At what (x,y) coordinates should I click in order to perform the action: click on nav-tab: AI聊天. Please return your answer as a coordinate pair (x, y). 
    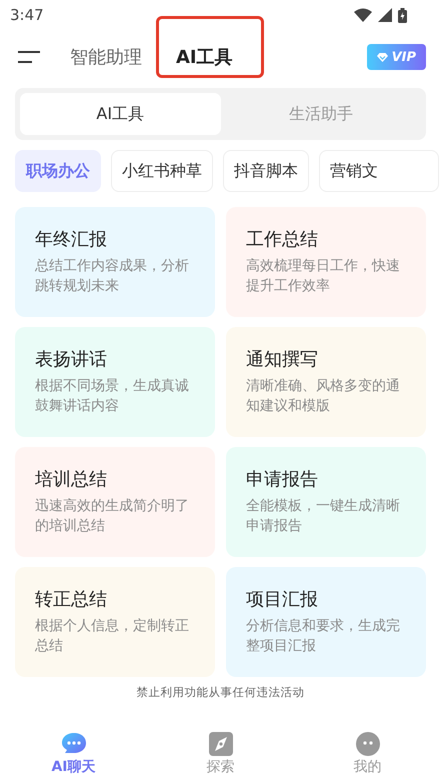
    Looking at the image, I should click on (73, 754).